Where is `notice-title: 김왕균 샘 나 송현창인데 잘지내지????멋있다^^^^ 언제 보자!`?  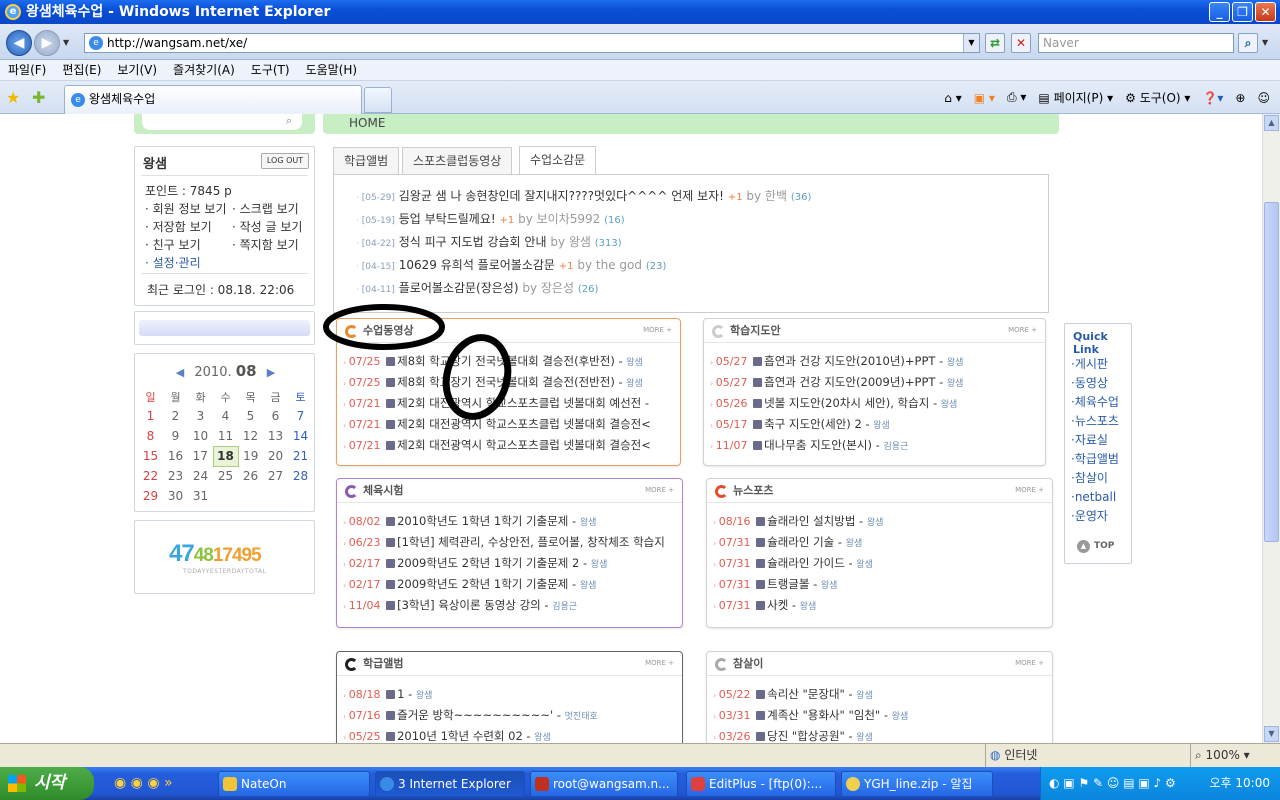
notice-title: 김왕균 샘 나 송현창인데 잘지내지????멋있다^^^^ 언제 보자! is located at coordinates (561, 196).